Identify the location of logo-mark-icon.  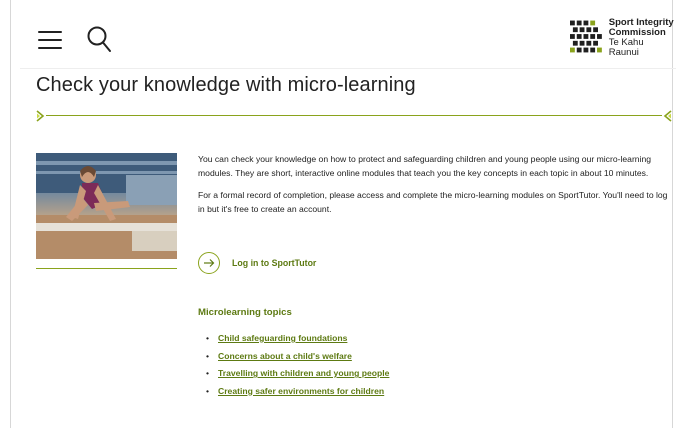
(586, 36).